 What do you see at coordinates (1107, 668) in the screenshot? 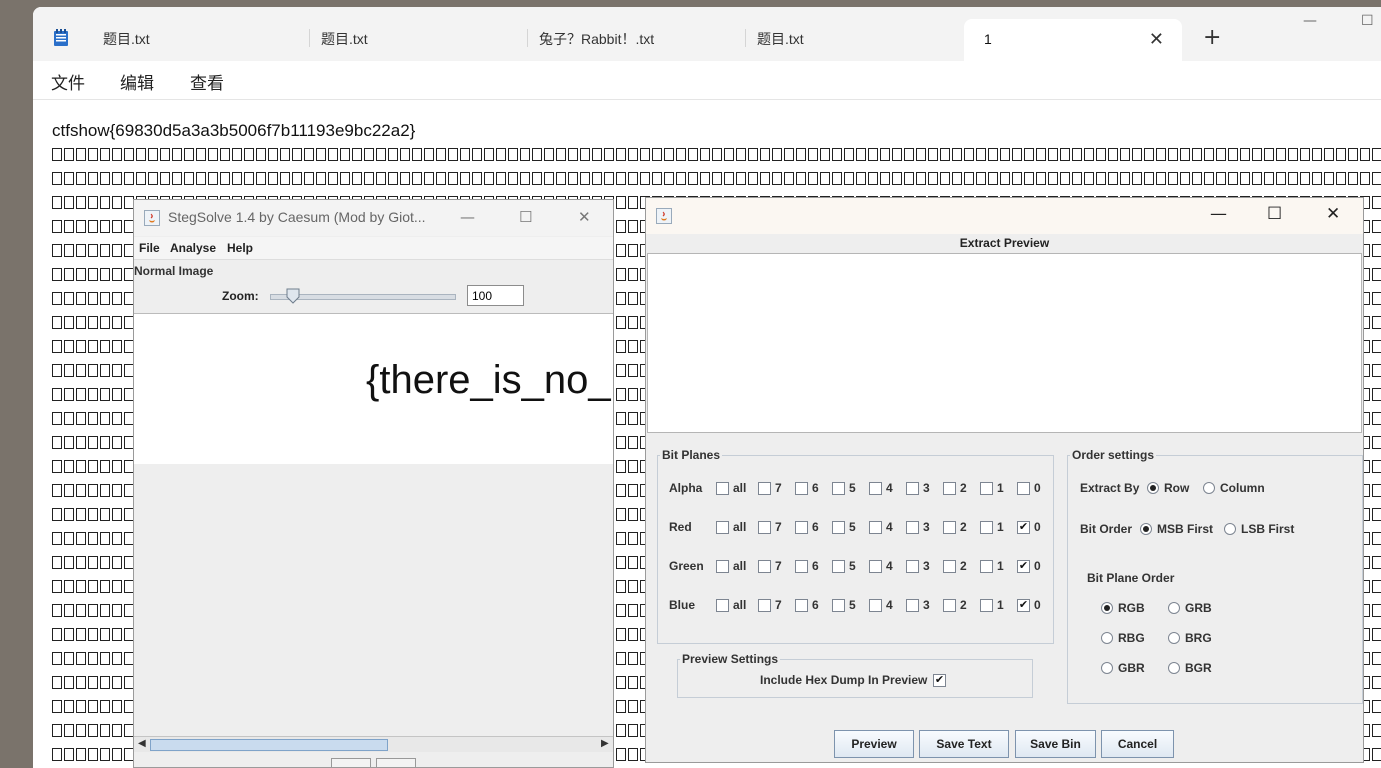
I see `plane-order-gbr-radio` at bounding box center [1107, 668].